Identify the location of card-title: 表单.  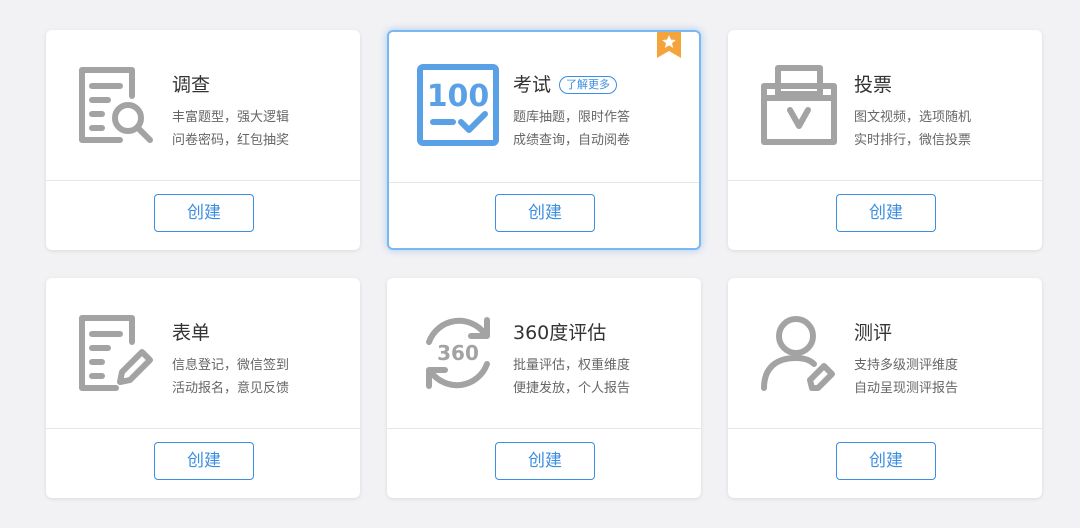
(191, 333).